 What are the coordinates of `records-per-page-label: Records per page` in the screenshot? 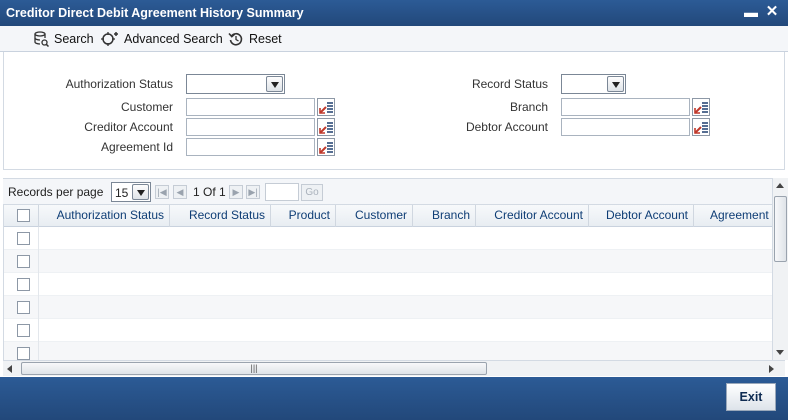 It's located at (56, 192).